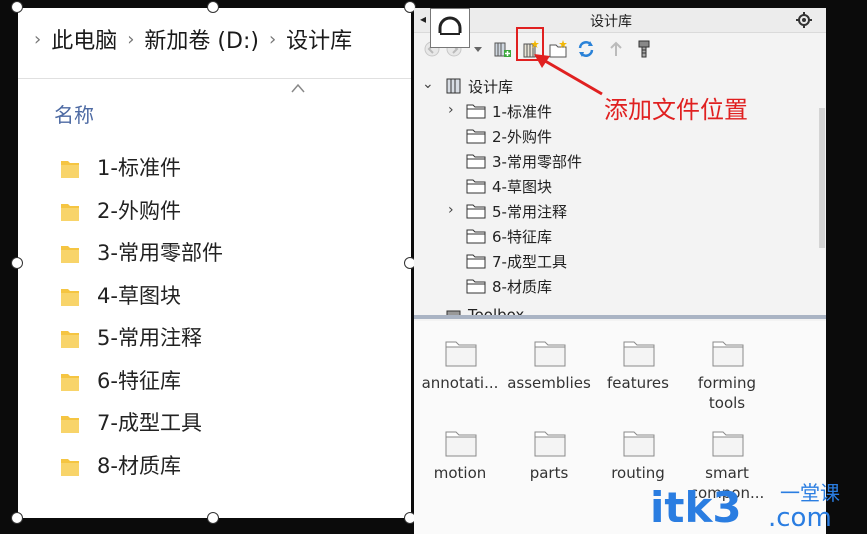 The height and width of the screenshot is (534, 867). Describe the element at coordinates (319, 39) in the screenshot. I see `breadcrumb-design-library: 设计库` at that location.